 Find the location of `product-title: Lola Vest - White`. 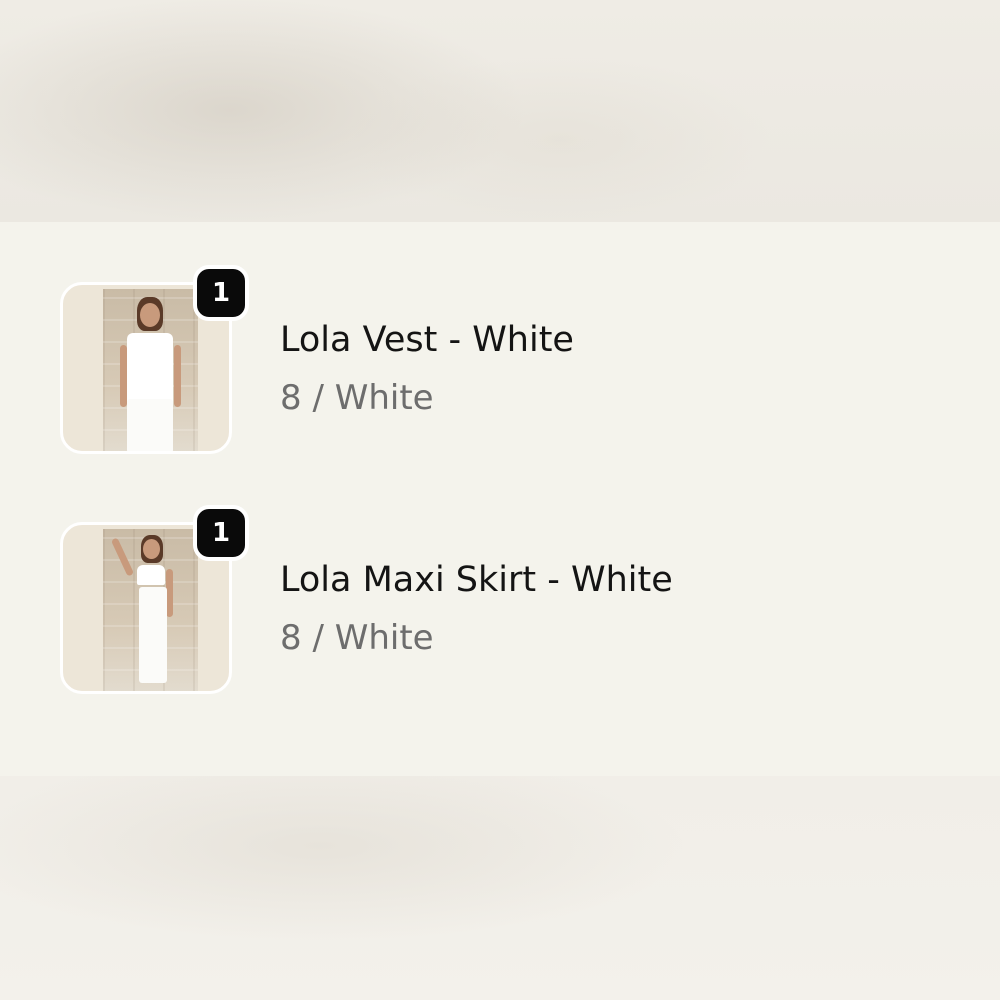

product-title: Lola Vest - White is located at coordinates (427, 340).